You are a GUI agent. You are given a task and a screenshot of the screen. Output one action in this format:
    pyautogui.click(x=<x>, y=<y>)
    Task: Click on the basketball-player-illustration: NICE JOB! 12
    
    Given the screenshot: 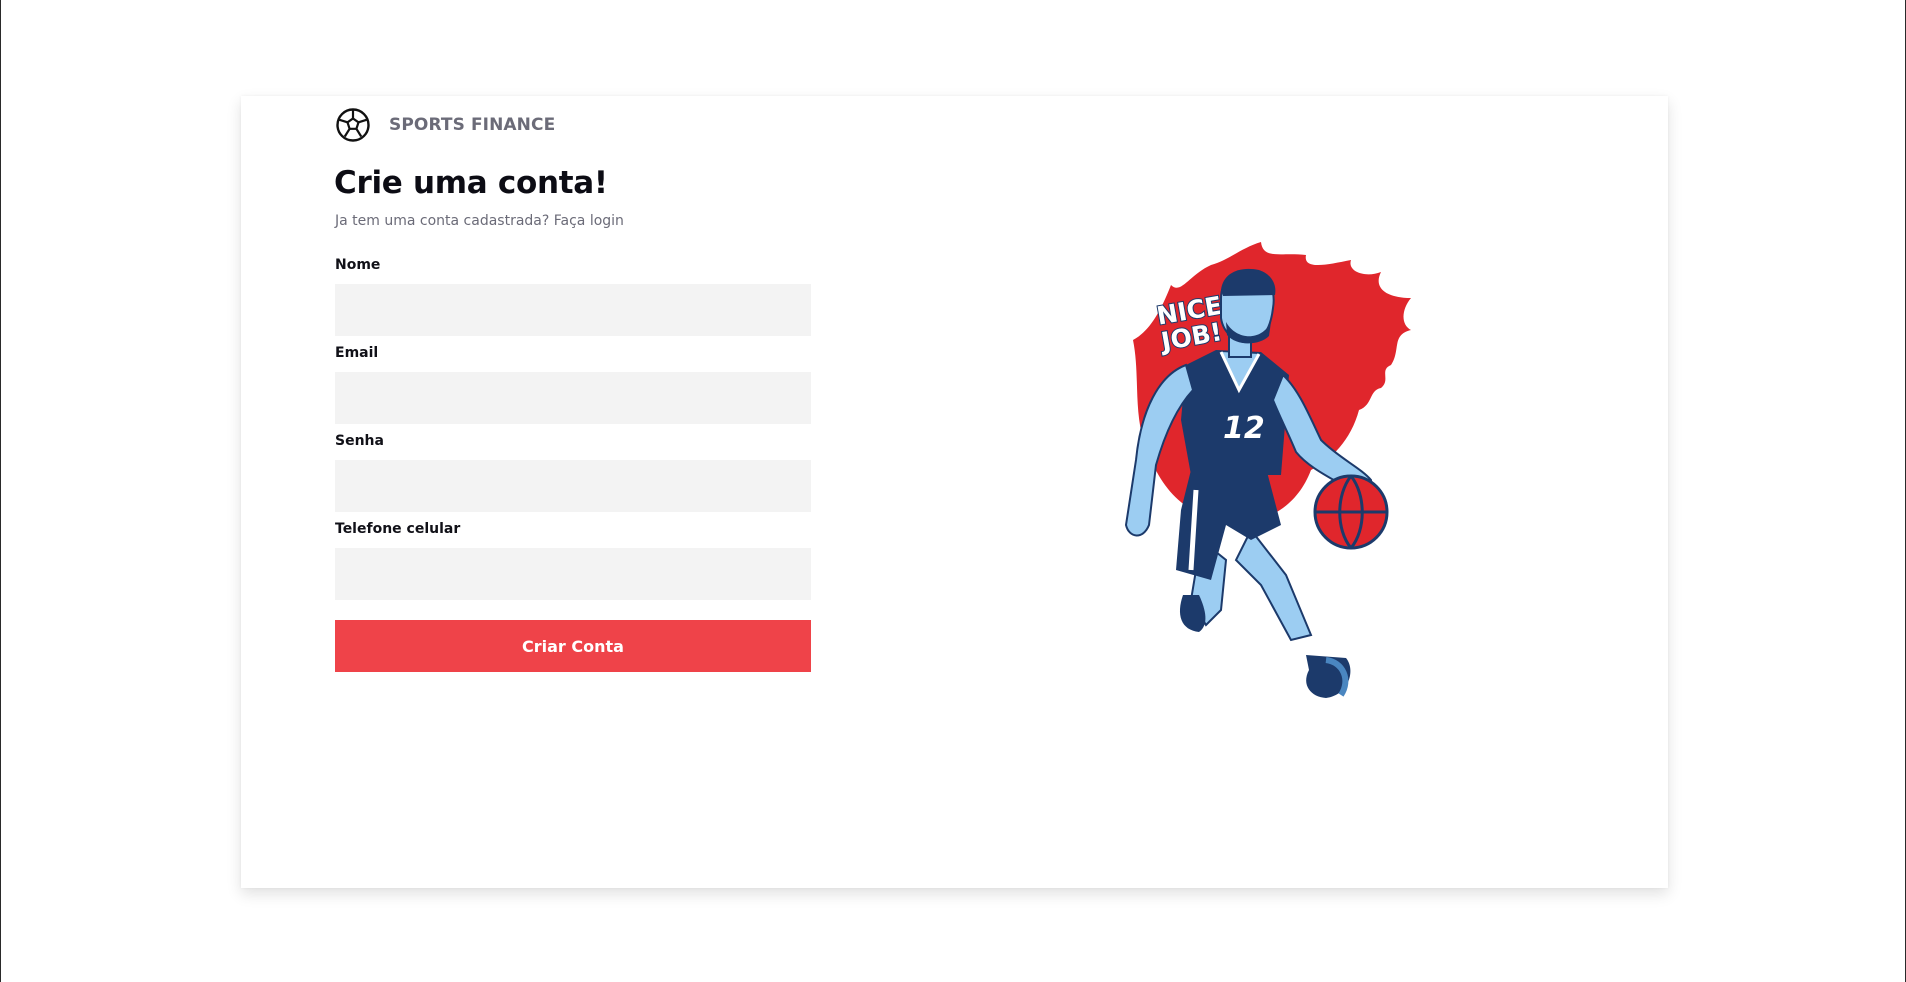 What is the action you would take?
    pyautogui.click(x=1267, y=470)
    